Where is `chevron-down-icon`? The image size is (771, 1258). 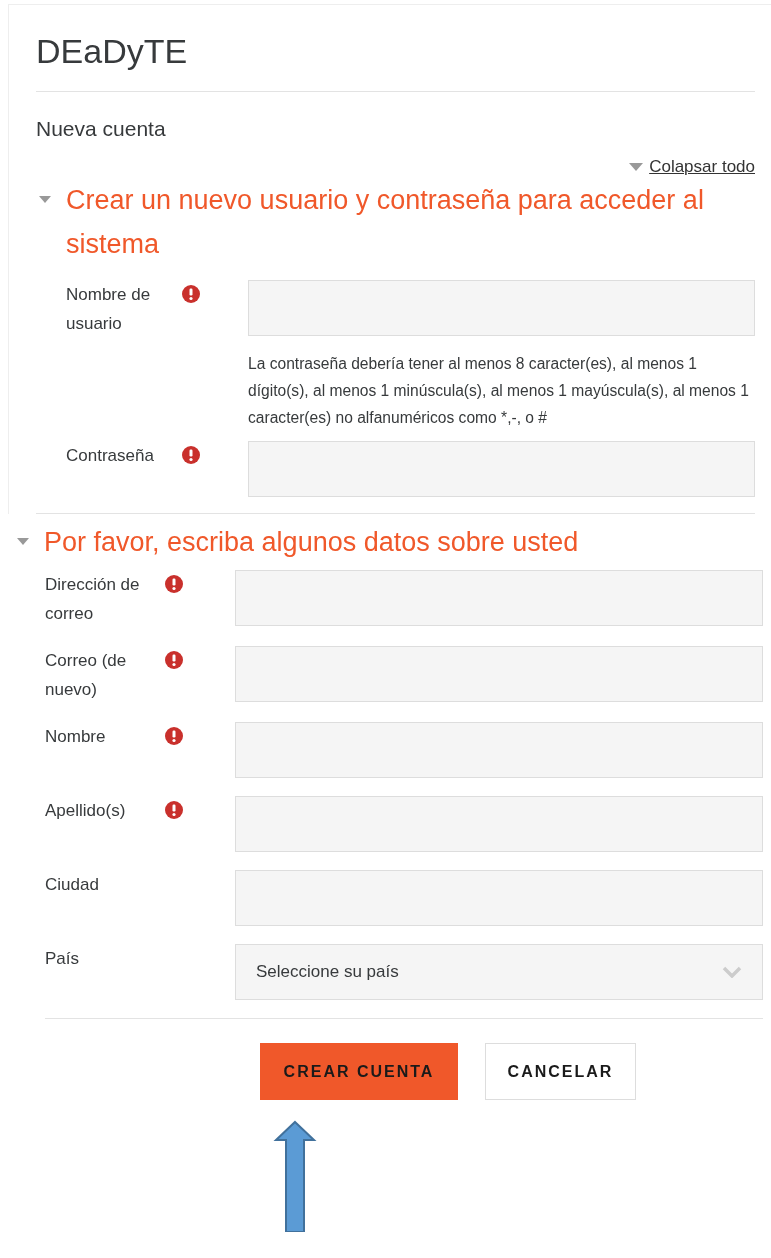
chevron-down-icon is located at coordinates (732, 972).